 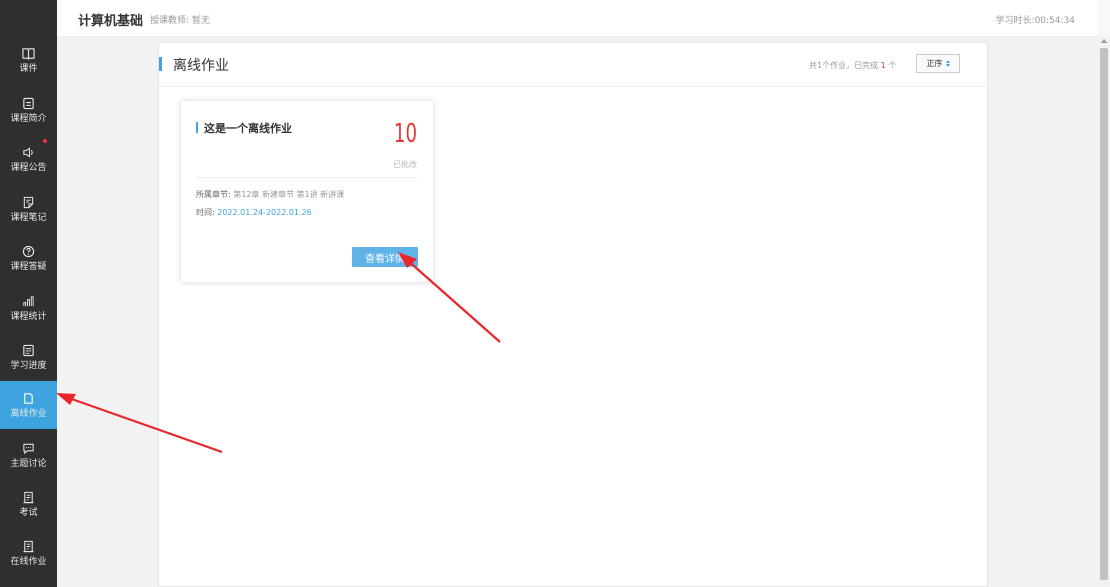 What do you see at coordinates (29, 301) in the screenshot?
I see `bar-chart-icon` at bounding box center [29, 301].